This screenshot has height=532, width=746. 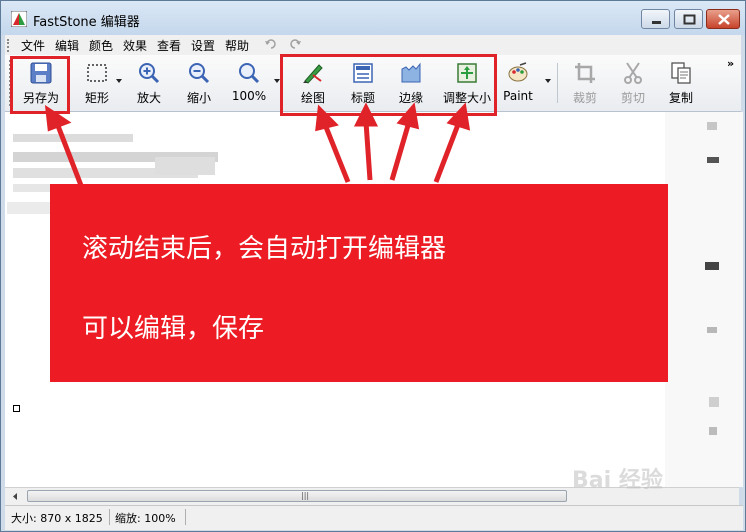 What do you see at coordinates (173, 329) in the screenshot?
I see `callout-line-2: 可以编辑，保存` at bounding box center [173, 329].